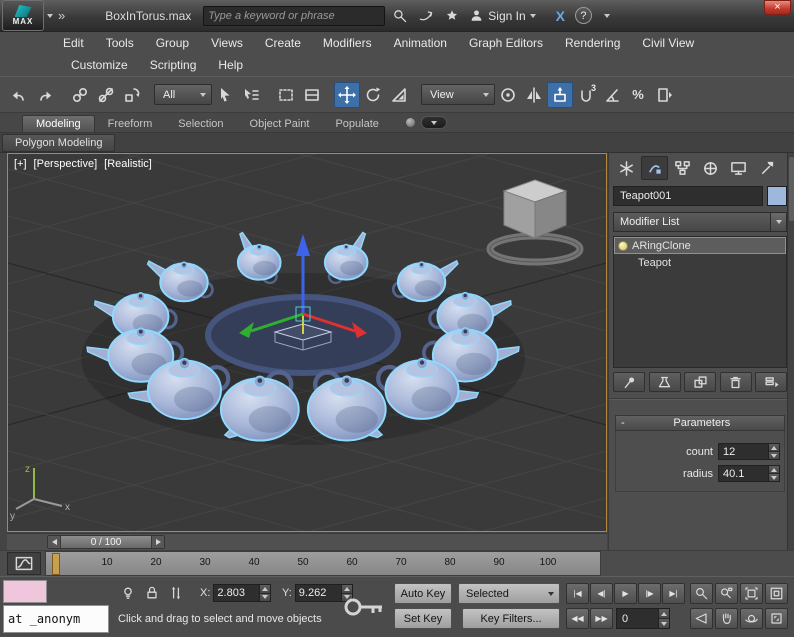  I want to click on menu-help: Help, so click(230, 65).